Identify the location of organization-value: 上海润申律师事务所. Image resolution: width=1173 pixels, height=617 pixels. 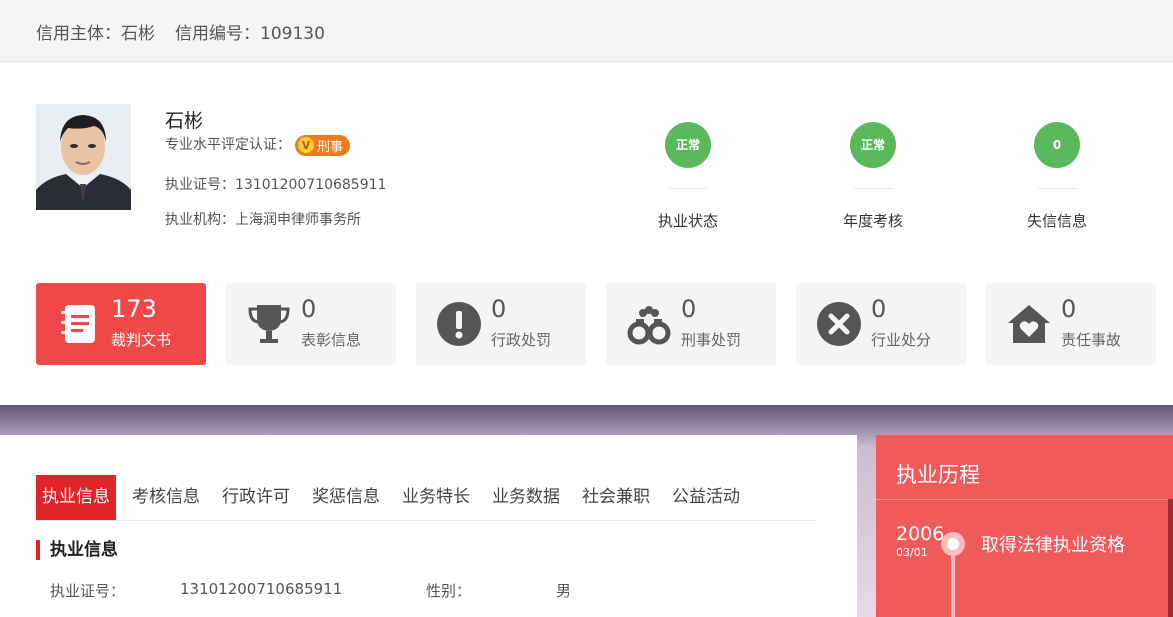
(298, 220).